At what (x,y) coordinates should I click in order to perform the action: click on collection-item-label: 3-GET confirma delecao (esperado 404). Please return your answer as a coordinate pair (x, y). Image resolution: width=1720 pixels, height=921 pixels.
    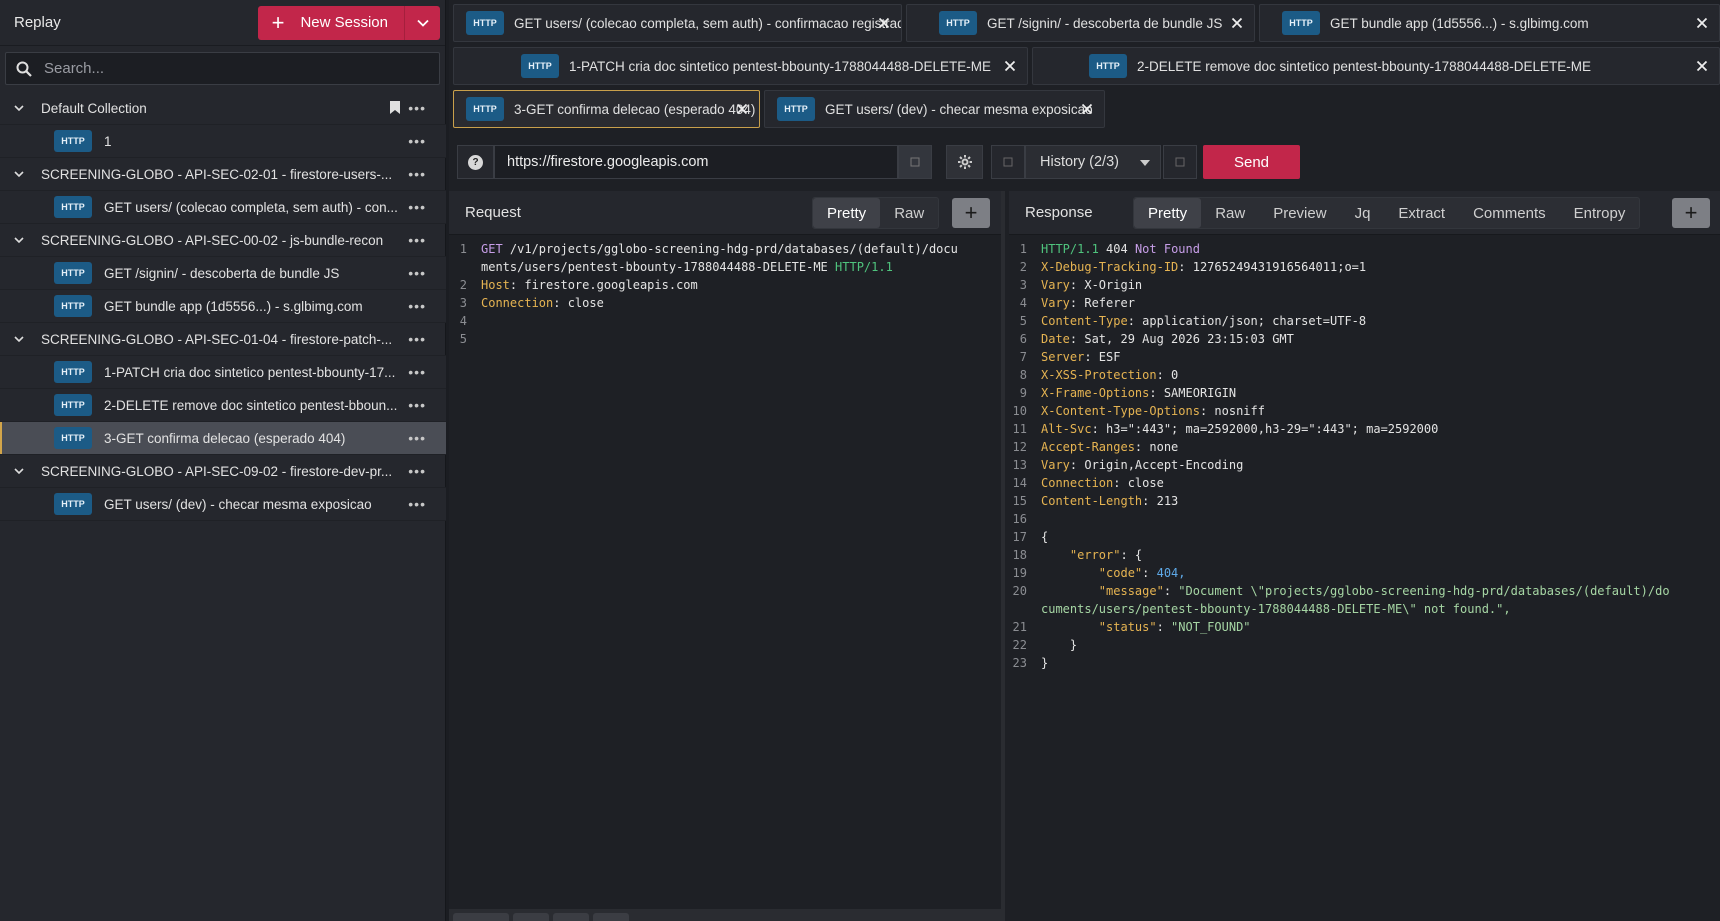
    Looking at the image, I should click on (225, 438).